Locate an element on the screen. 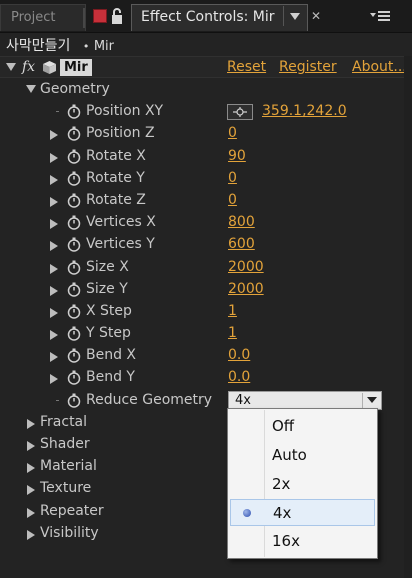 This screenshot has width=412, height=578. register-link: Register is located at coordinates (308, 67).